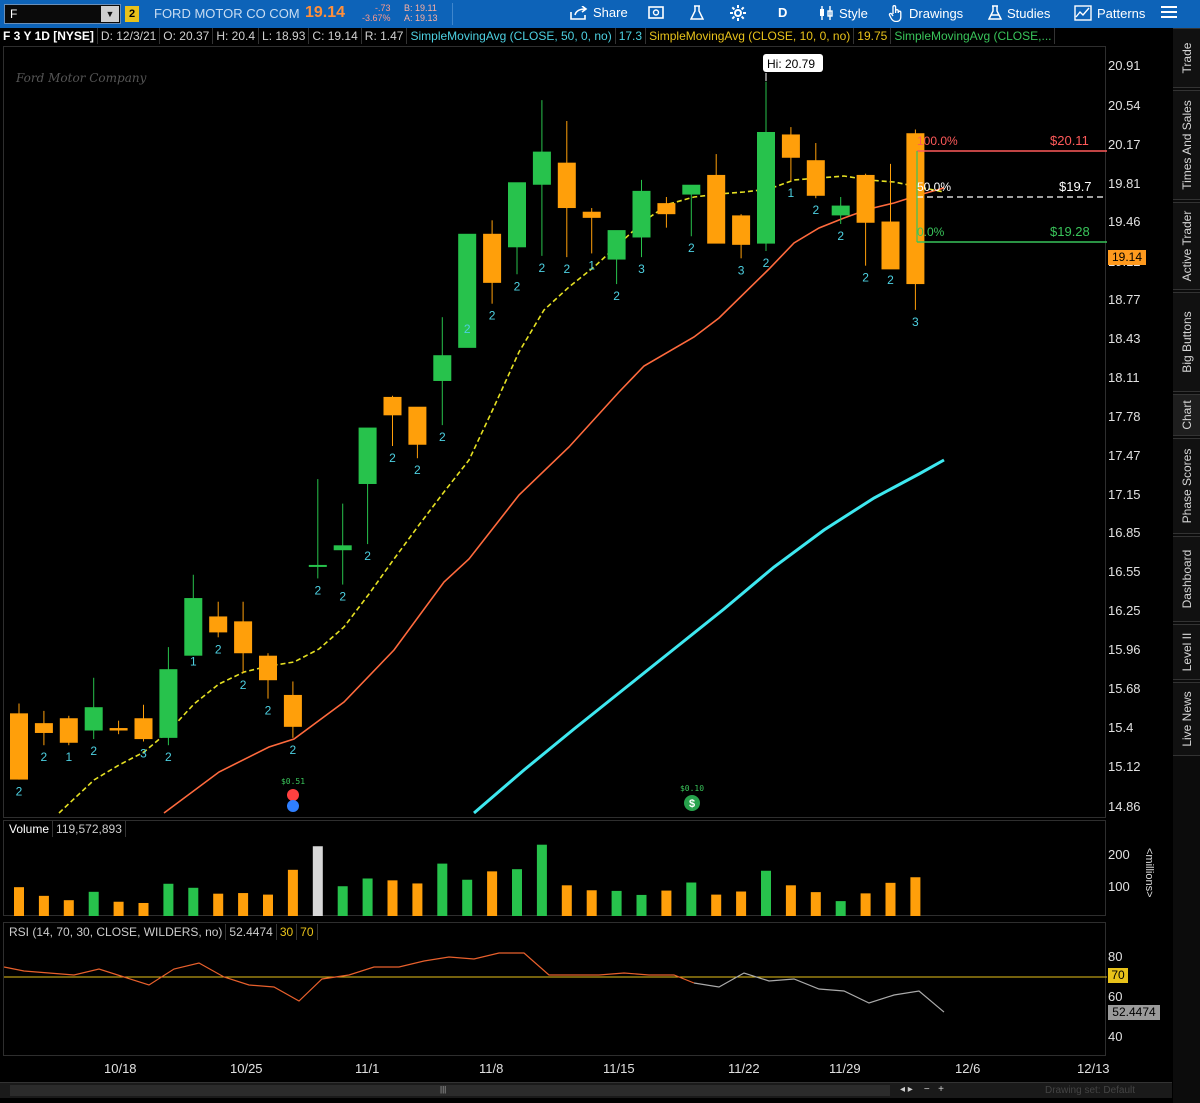 This screenshot has width=1200, height=1103. Describe the element at coordinates (738, 13) in the screenshot. I see `settings-button` at that location.